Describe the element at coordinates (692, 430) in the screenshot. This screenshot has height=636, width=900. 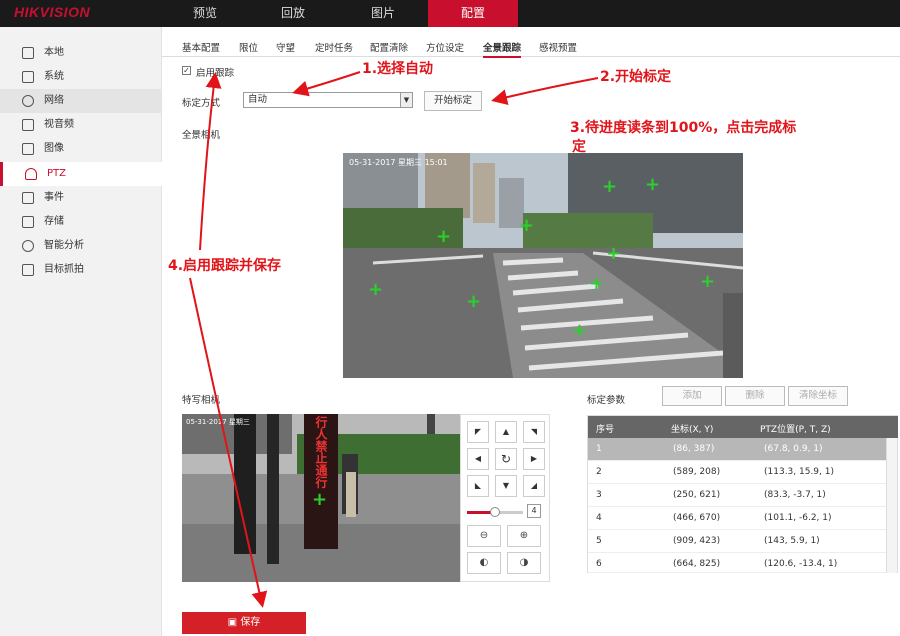
I see `header-coords: 坐标(X, Y)` at that location.